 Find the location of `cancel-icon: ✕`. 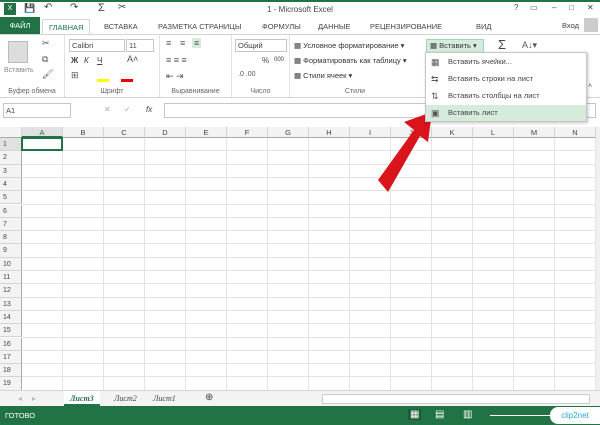

cancel-icon: ✕ is located at coordinates (107, 109).